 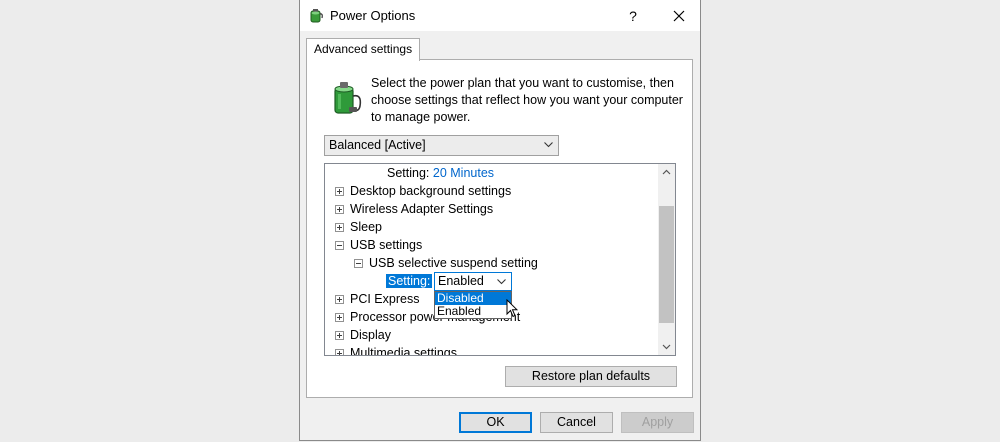 What do you see at coordinates (431, 191) in the screenshot?
I see `tree-label: Desktop background settings` at bounding box center [431, 191].